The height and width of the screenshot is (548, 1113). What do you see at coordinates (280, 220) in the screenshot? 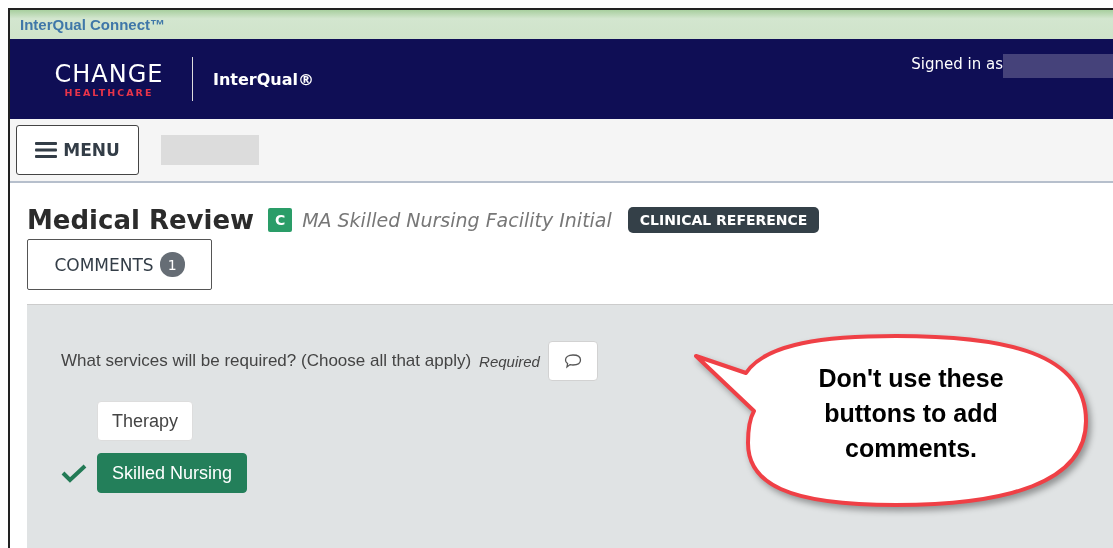
I see `type-badge: C` at bounding box center [280, 220].